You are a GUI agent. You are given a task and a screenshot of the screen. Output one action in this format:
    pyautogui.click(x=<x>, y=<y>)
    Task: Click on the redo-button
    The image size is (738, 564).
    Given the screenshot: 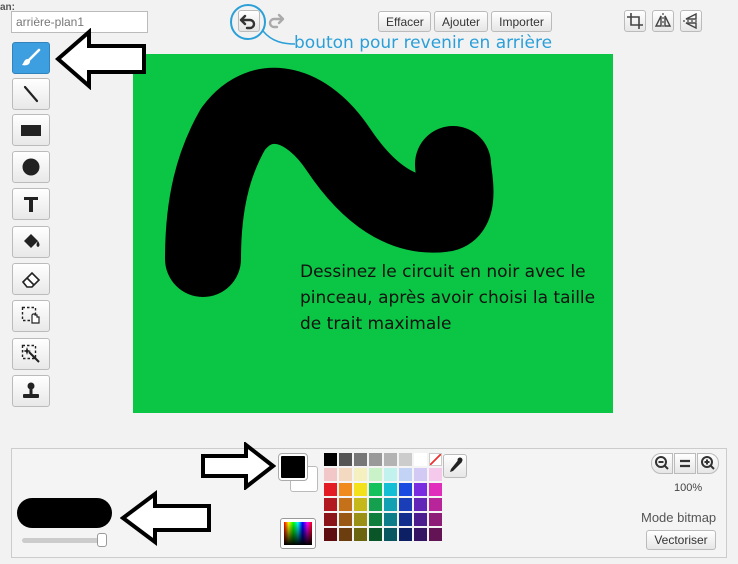 What is the action you would take?
    pyautogui.click(x=276, y=21)
    